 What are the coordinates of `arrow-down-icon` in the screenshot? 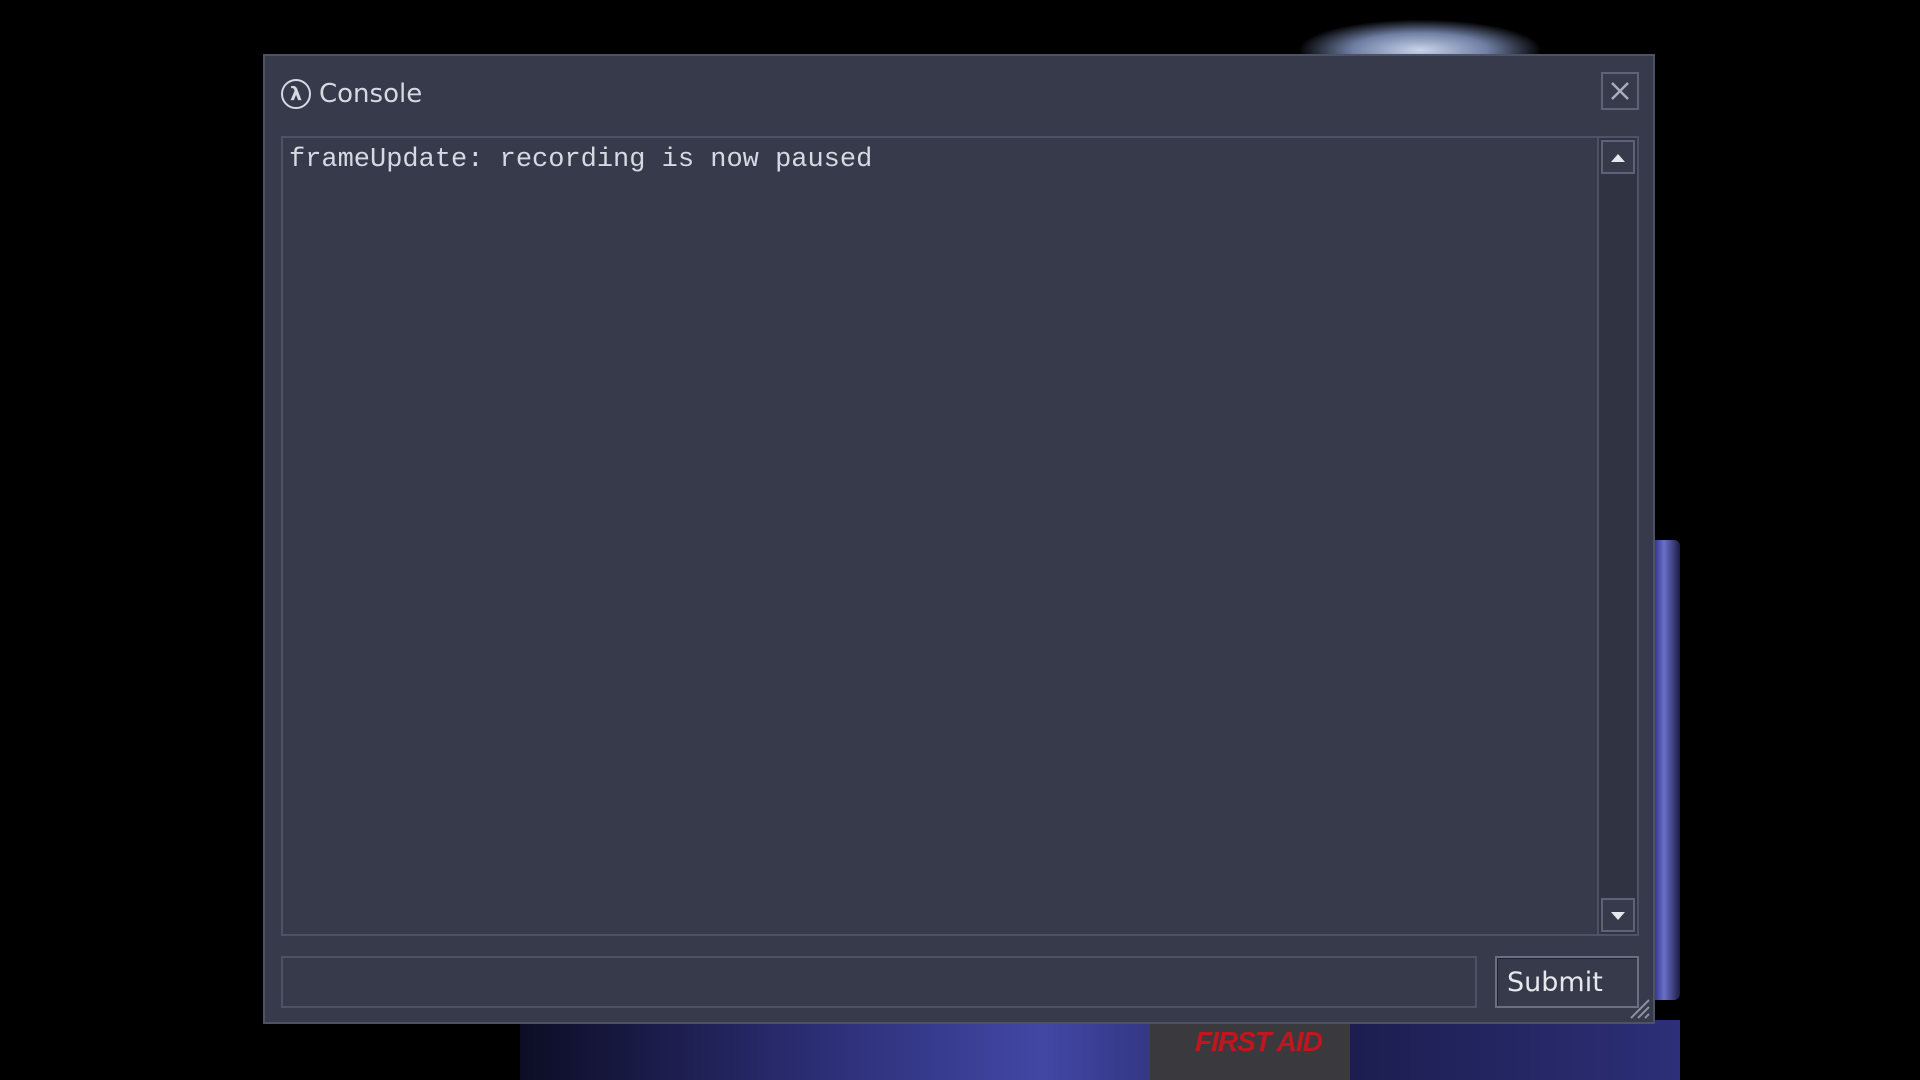 It's located at (1618, 915).